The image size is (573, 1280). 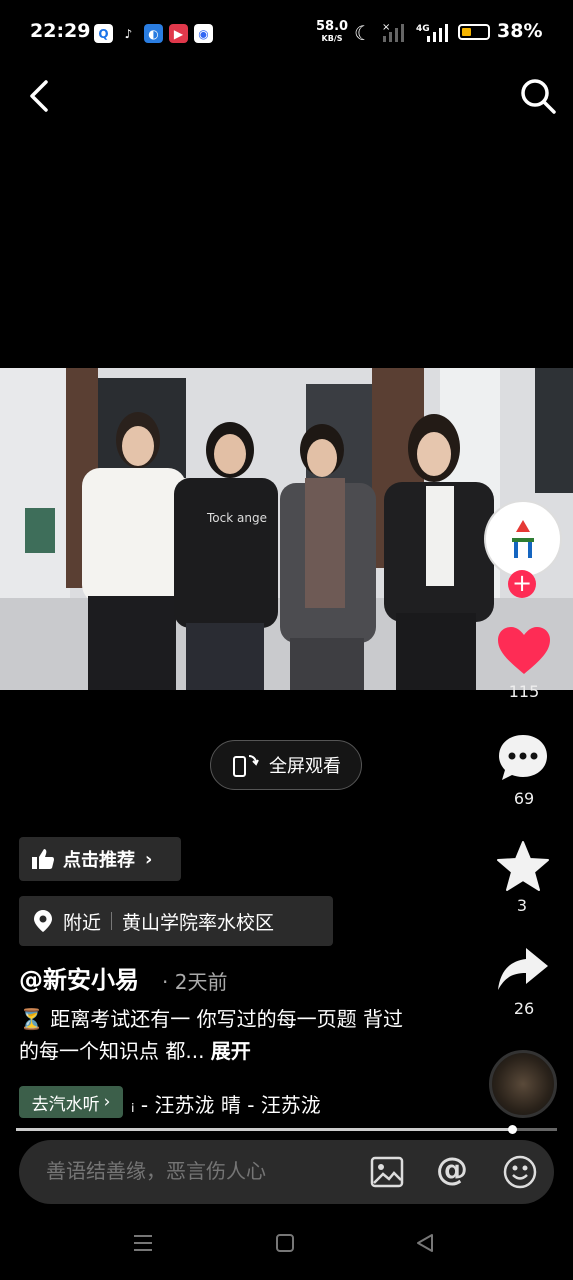 I want to click on notification-icons: Q ♪ ◐ ▶ ◉, so click(x=153, y=33).